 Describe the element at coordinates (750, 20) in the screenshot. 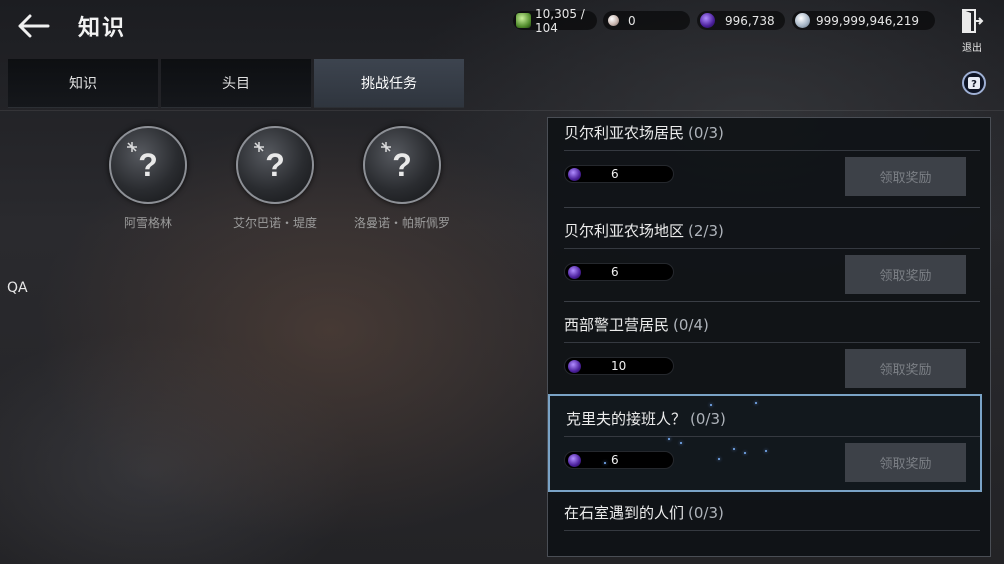

I see `currency-black-gem-value: 996,738` at that location.